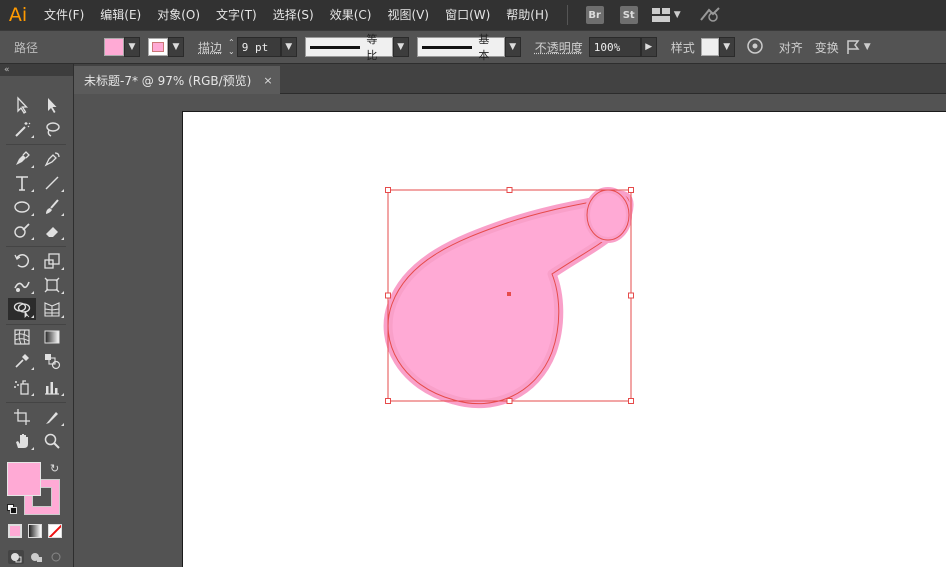 This screenshot has height=567, width=946. I want to click on line-segment-tool, so click(52, 183).